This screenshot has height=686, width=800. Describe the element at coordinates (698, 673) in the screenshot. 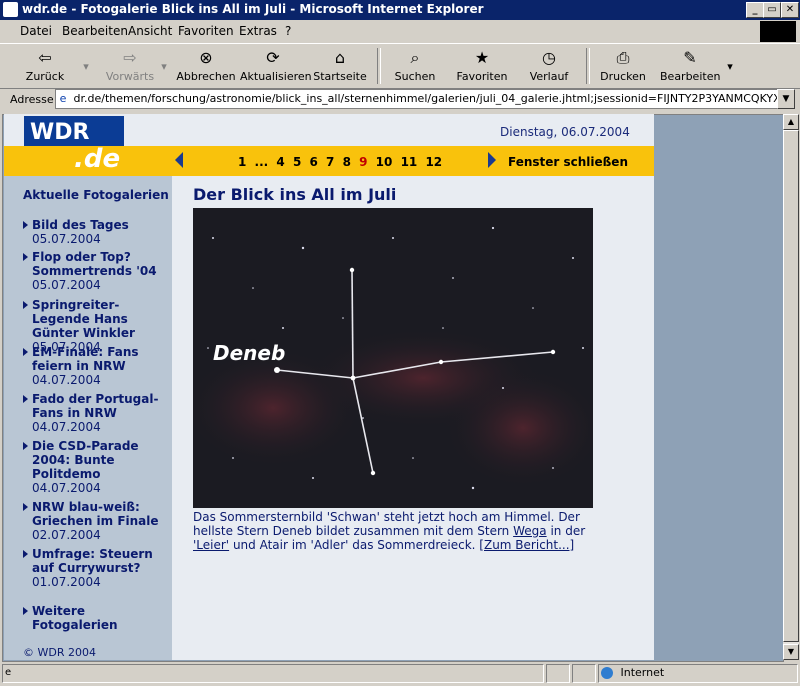

I see `zone-pane: Internet` at that location.